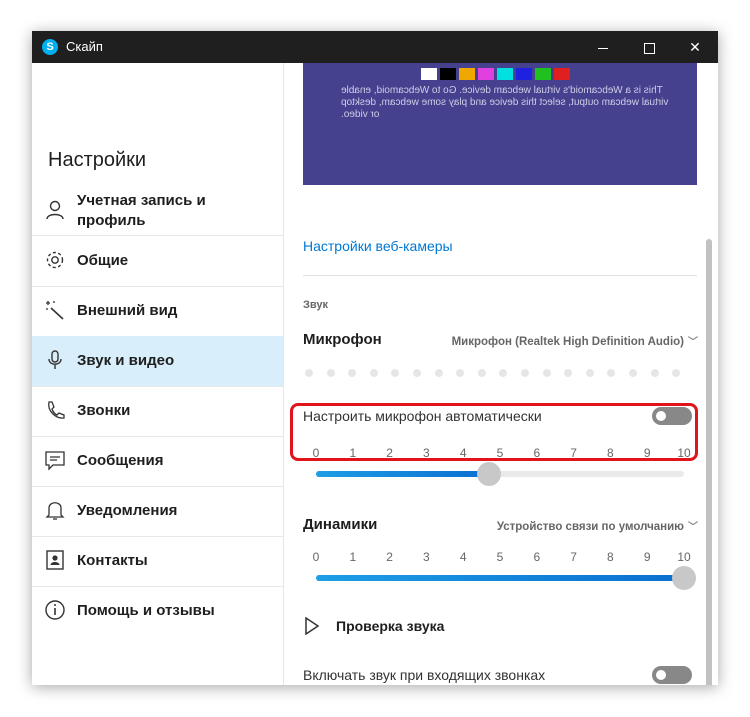 The image size is (750, 717). Describe the element at coordinates (312, 626) in the screenshot. I see `play-icon` at that location.